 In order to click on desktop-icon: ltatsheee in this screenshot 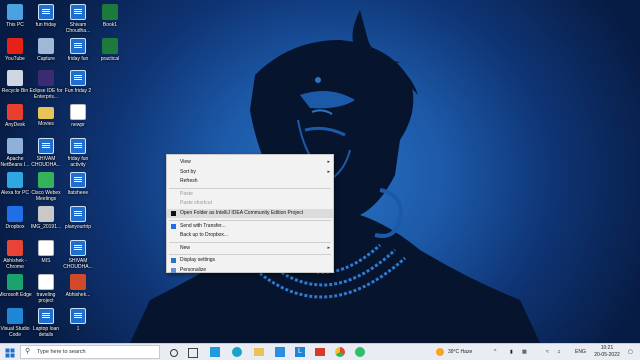, I will do `click(78, 184)`.